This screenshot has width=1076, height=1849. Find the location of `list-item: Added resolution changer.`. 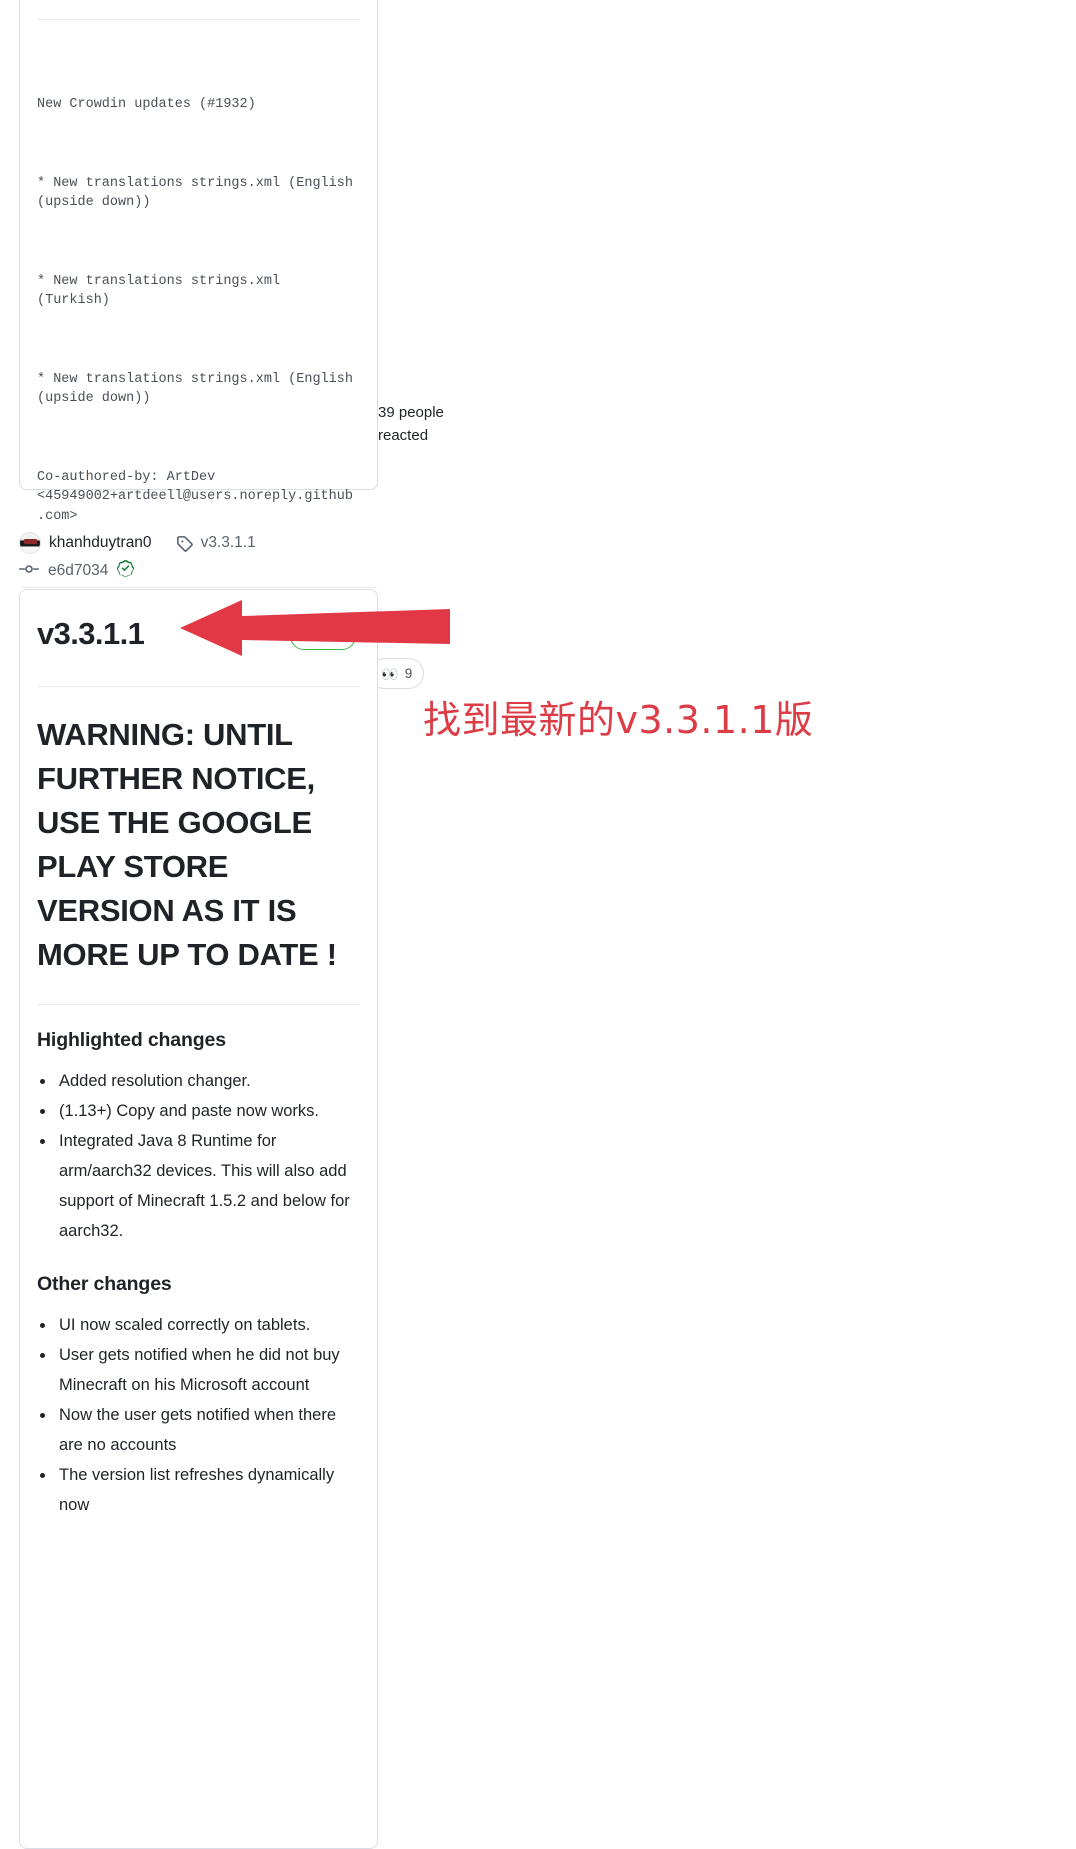

list-item: Added resolution changer. is located at coordinates (208, 1081).